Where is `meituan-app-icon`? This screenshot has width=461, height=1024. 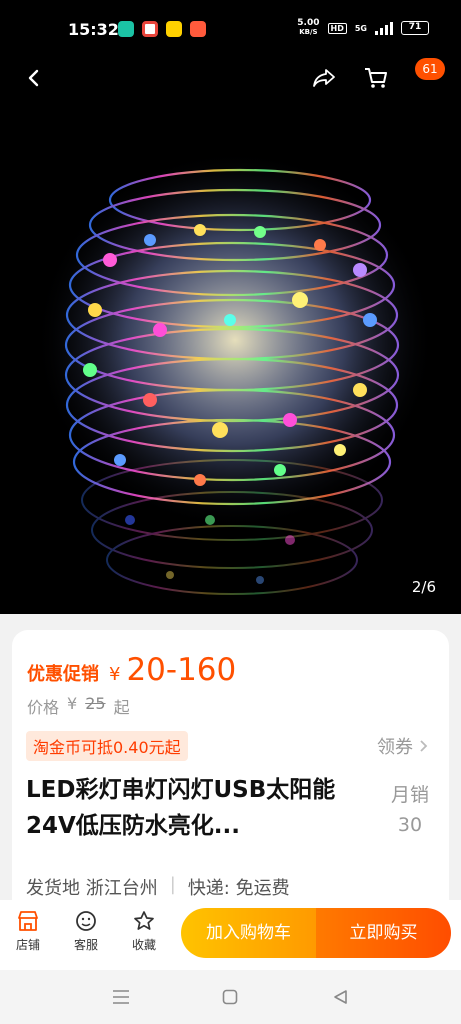 meituan-app-icon is located at coordinates (174, 29).